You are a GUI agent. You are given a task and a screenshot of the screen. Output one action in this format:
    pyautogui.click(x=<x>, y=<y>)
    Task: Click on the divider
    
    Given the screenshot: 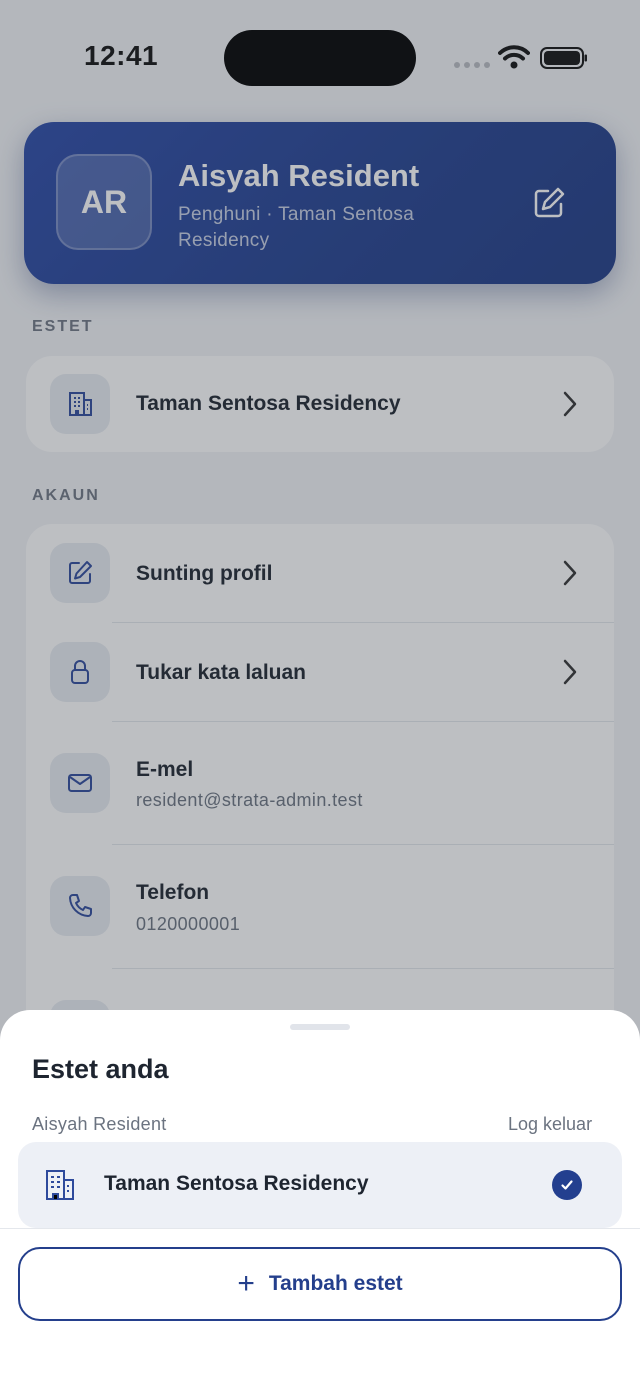 What is the action you would take?
    pyautogui.click(x=320, y=1228)
    